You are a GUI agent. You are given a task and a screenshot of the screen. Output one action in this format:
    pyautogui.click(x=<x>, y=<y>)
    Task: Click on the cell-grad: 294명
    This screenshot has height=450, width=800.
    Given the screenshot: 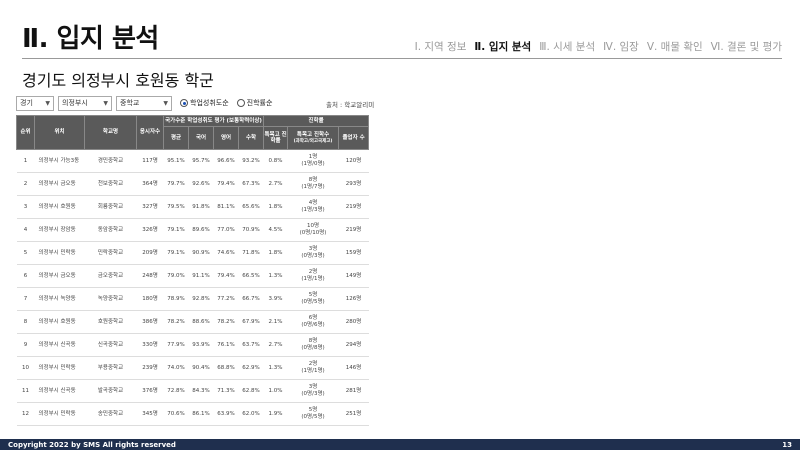 What is the action you would take?
    pyautogui.click(x=353, y=345)
    